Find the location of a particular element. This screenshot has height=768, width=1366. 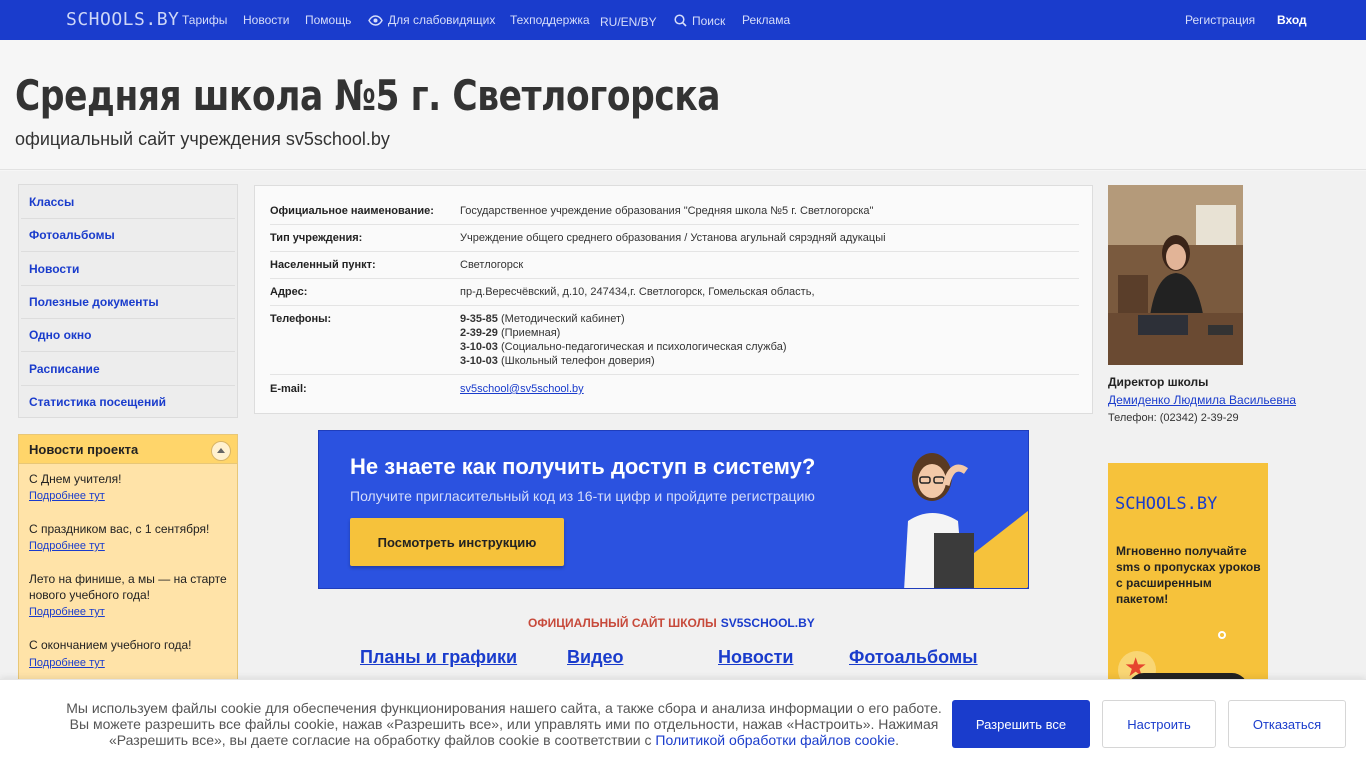

info-label-city: Населенный пункт: is located at coordinates (323, 265).